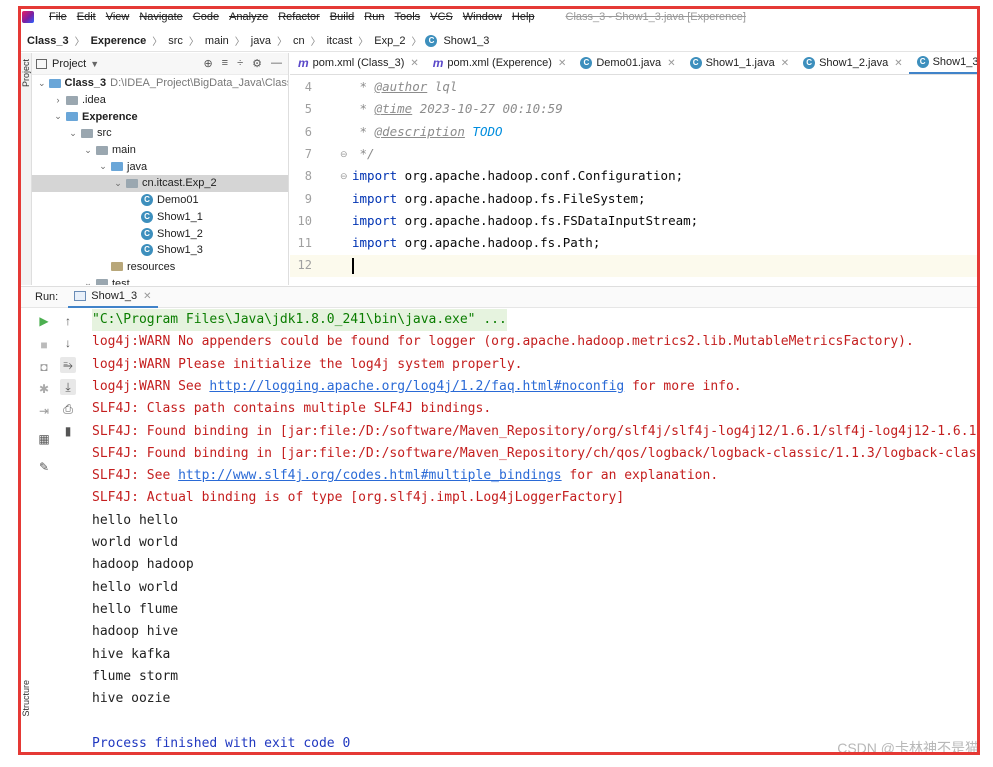  I want to click on editor-tab: CShow1_3.java✕, so click(943, 63).